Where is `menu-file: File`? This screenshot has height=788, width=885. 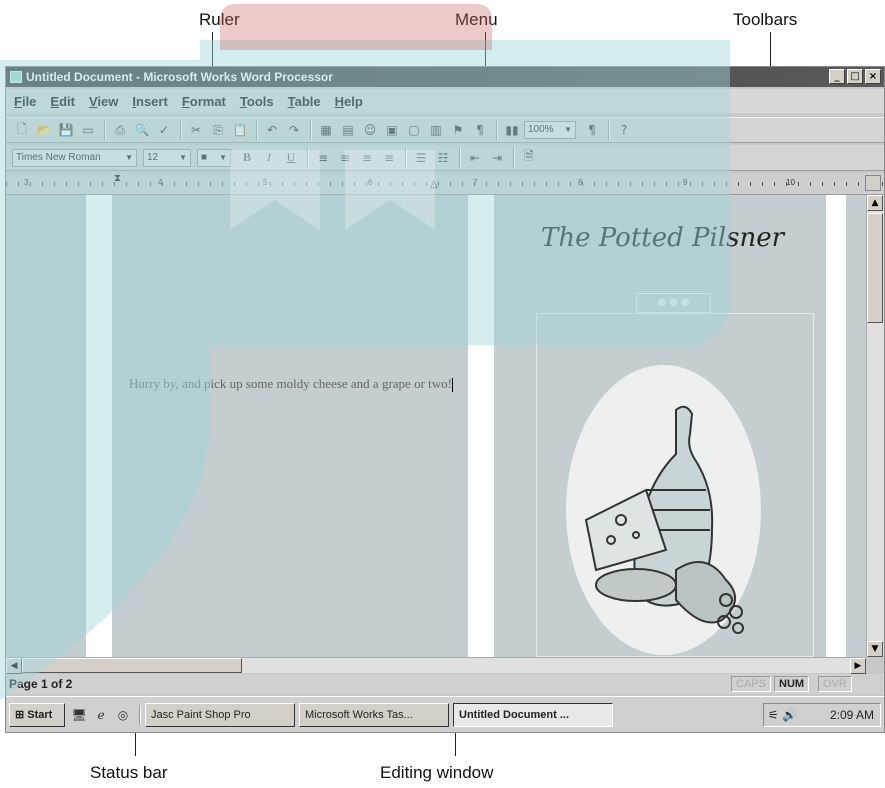
menu-file: File is located at coordinates (25, 101).